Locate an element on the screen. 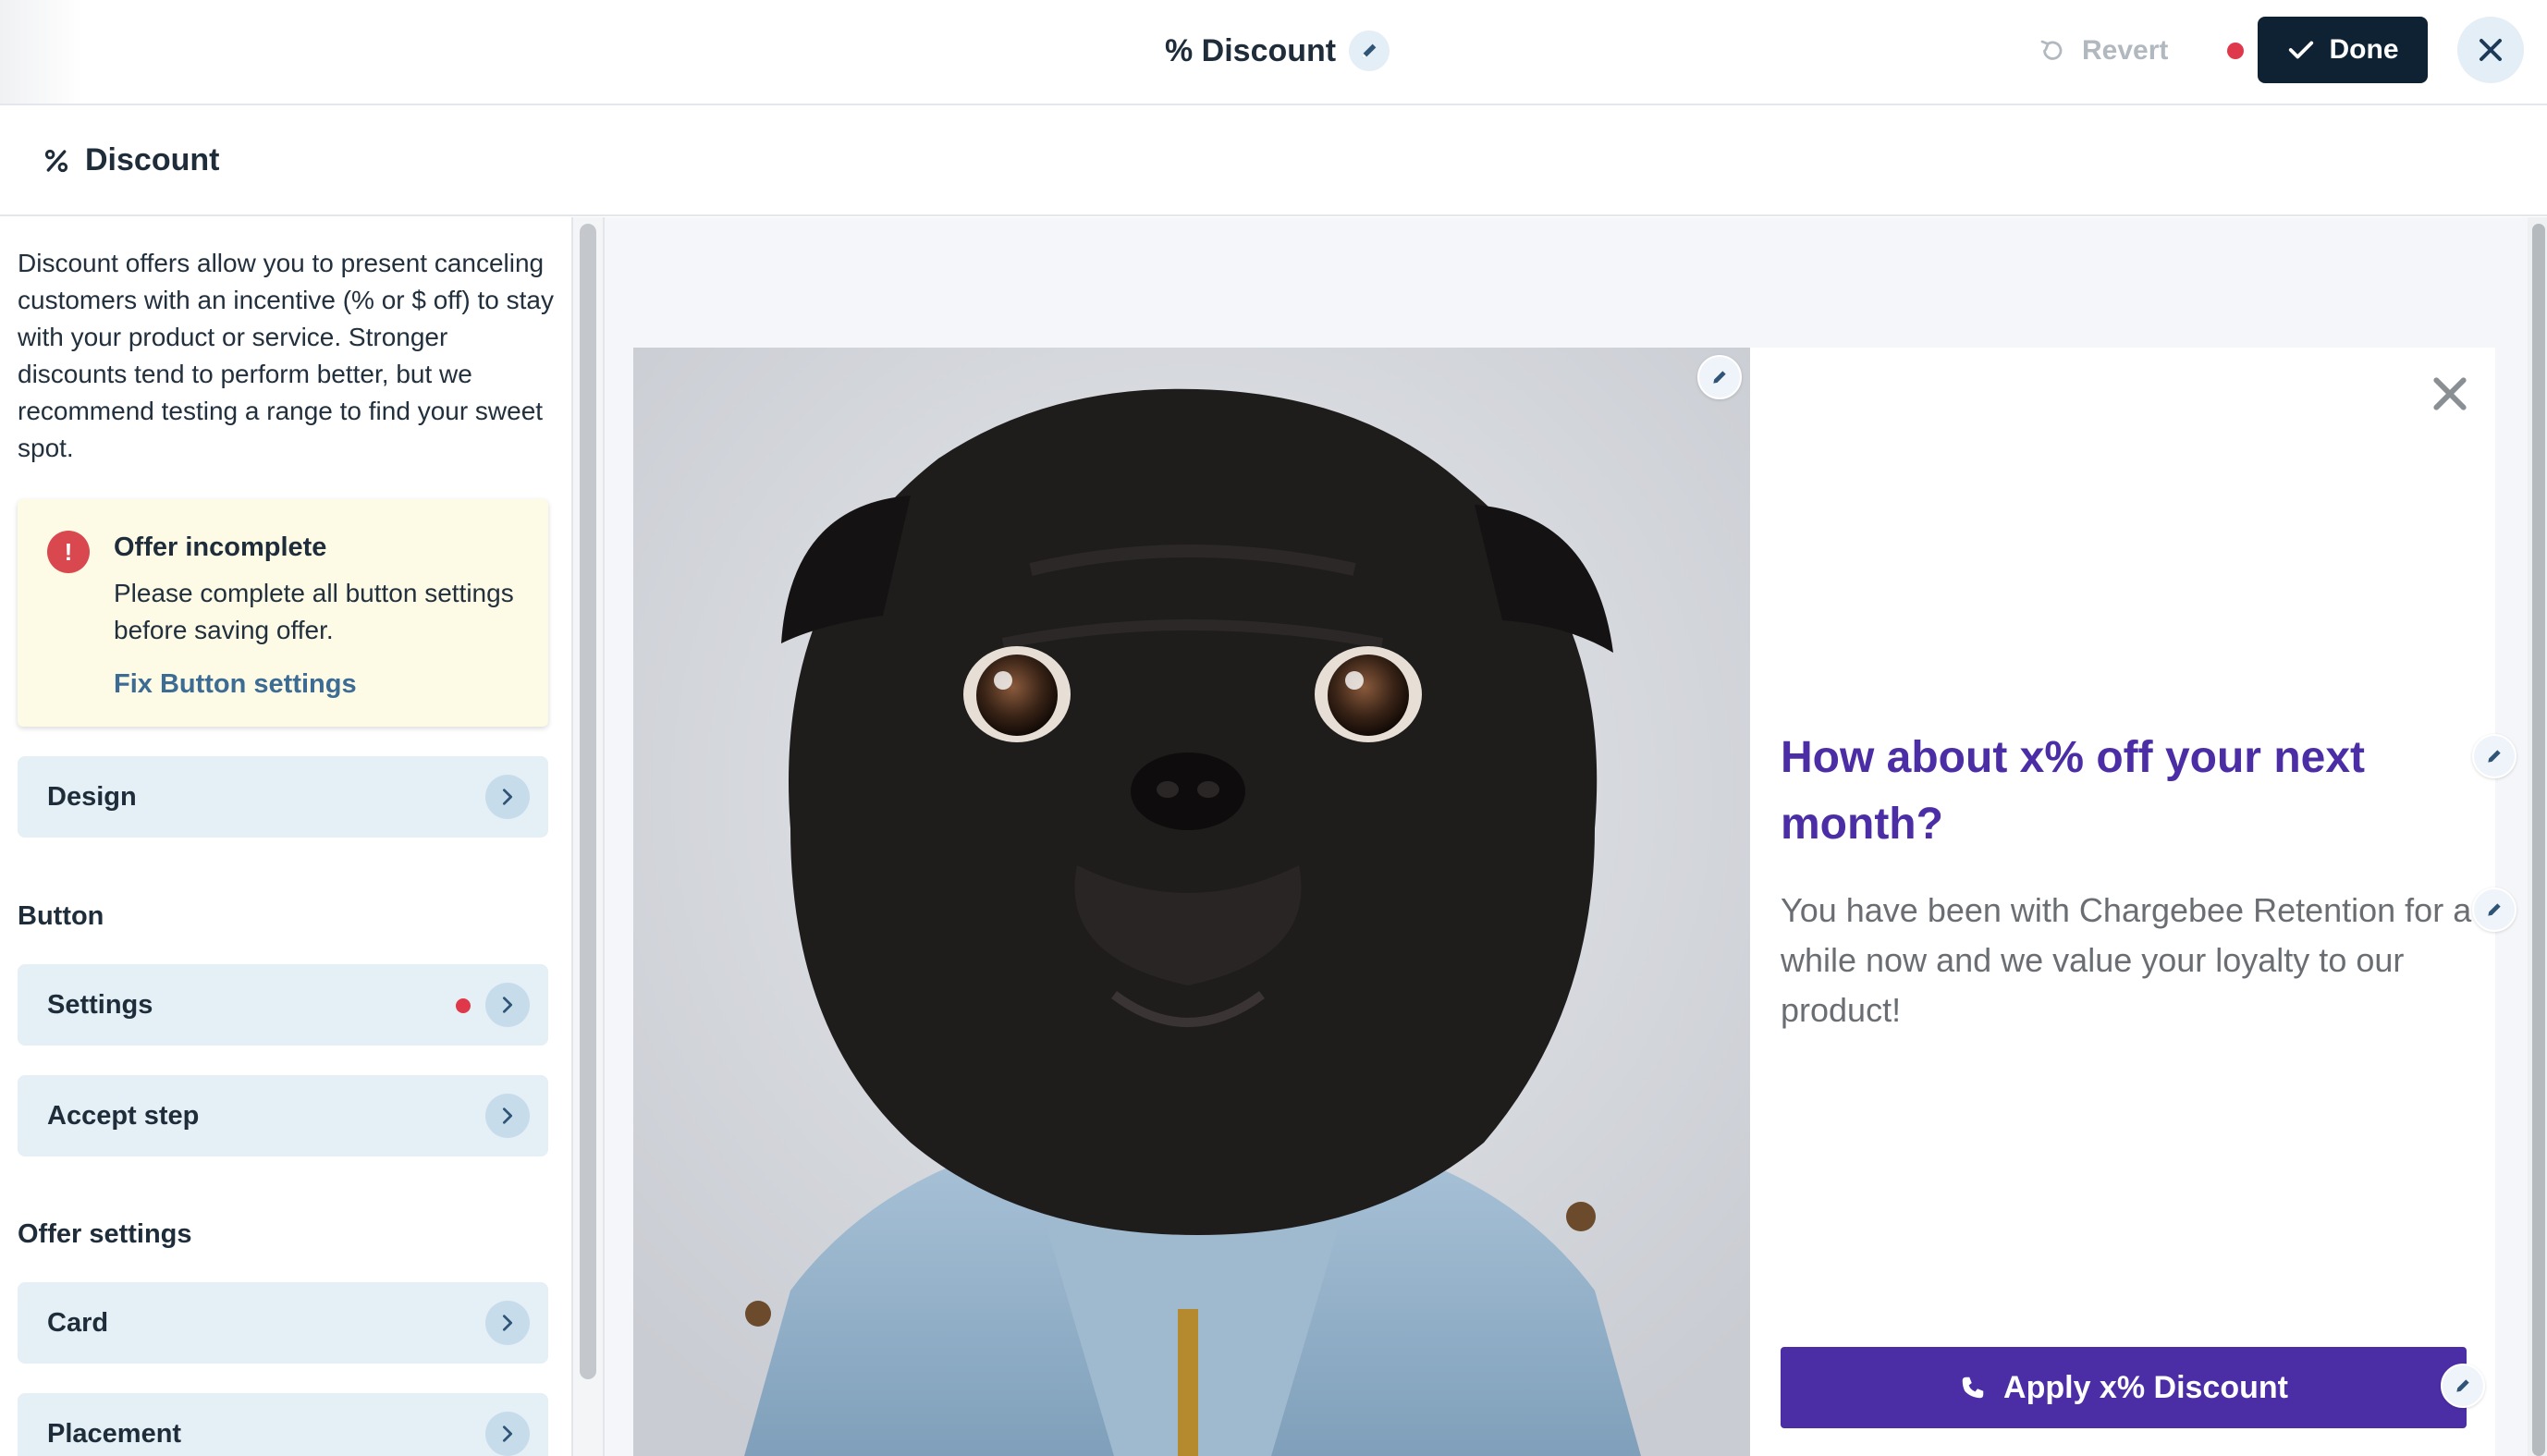  sidebar-item-label: Card is located at coordinates (78, 1322).